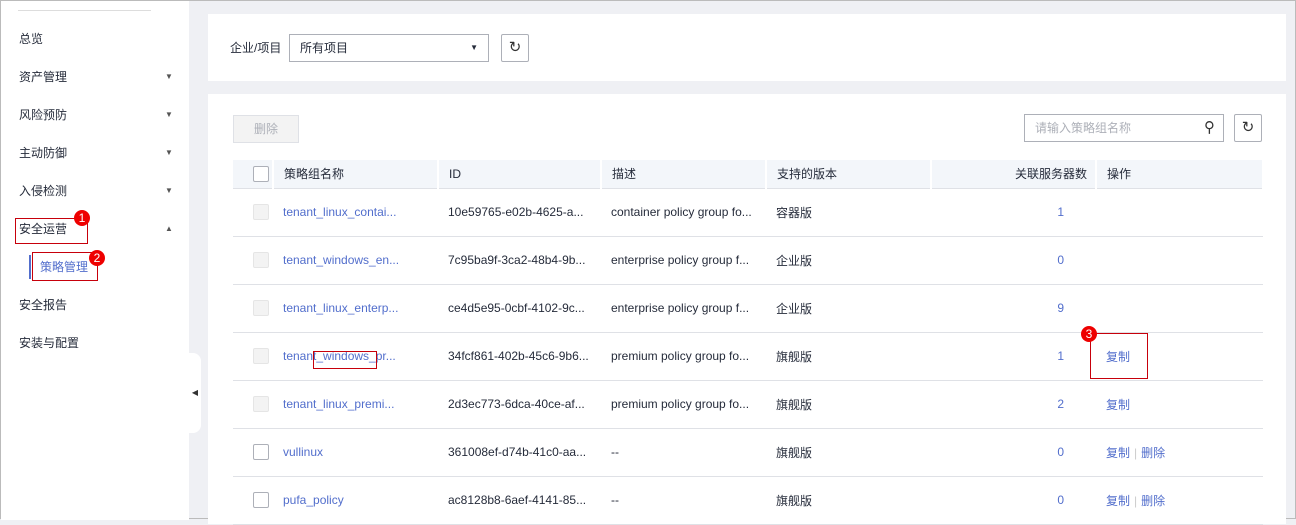  What do you see at coordinates (95, 343) in the screenshot?
I see `sidebar-item-install-config: 安装与配置` at bounding box center [95, 343].